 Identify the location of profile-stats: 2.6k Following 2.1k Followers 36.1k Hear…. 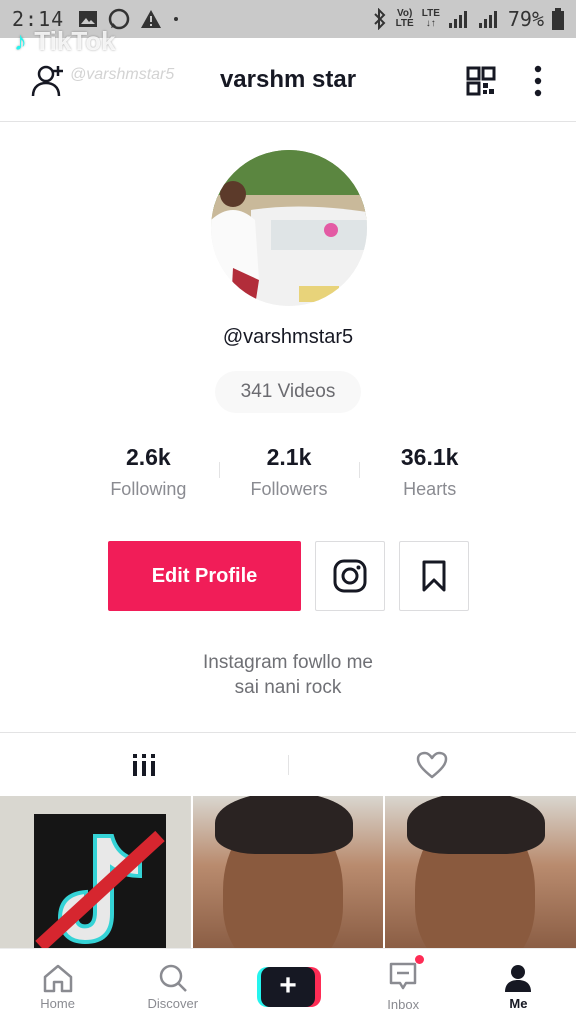
(289, 475).